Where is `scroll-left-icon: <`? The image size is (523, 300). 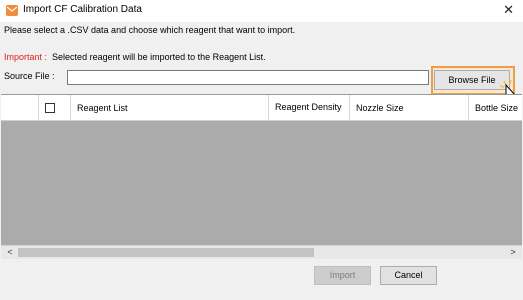 scroll-left-icon: < is located at coordinates (10, 252).